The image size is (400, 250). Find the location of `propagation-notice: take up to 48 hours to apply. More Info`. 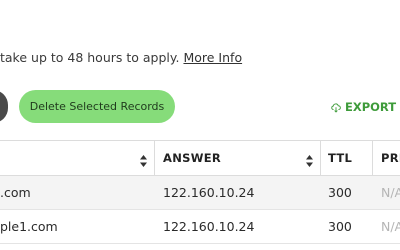

propagation-notice: take up to 48 hours to apply. More Info is located at coordinates (121, 57).